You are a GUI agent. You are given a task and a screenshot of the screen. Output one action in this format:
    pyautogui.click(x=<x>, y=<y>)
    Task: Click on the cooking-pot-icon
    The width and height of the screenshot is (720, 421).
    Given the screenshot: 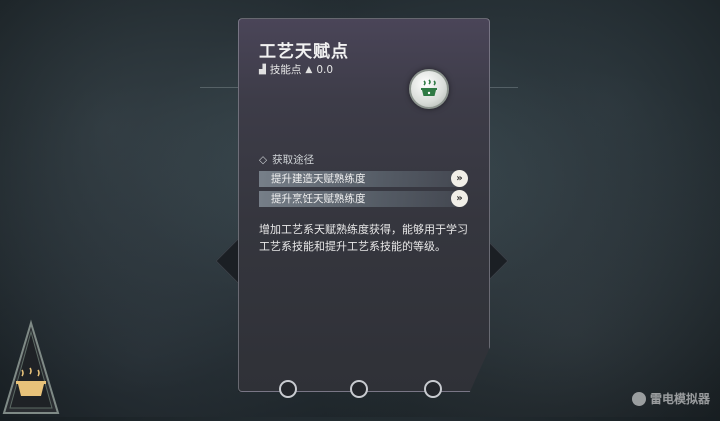 What is the action you would take?
    pyautogui.click(x=429, y=89)
    